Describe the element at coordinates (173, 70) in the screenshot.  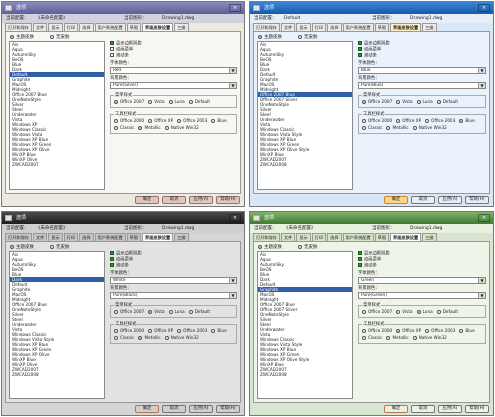
I see `font-color-select: Red ▼` at that location.